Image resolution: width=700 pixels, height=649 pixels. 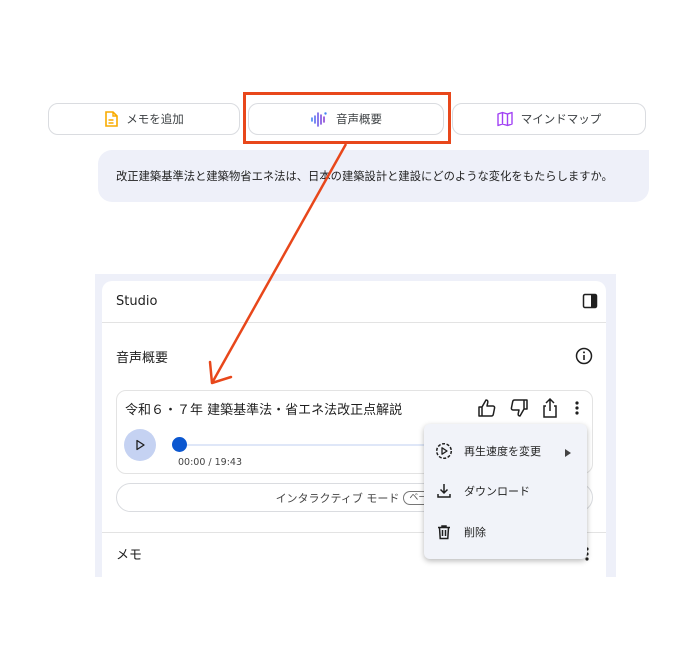 What do you see at coordinates (111, 119) in the screenshot?
I see `note-icon` at bounding box center [111, 119].